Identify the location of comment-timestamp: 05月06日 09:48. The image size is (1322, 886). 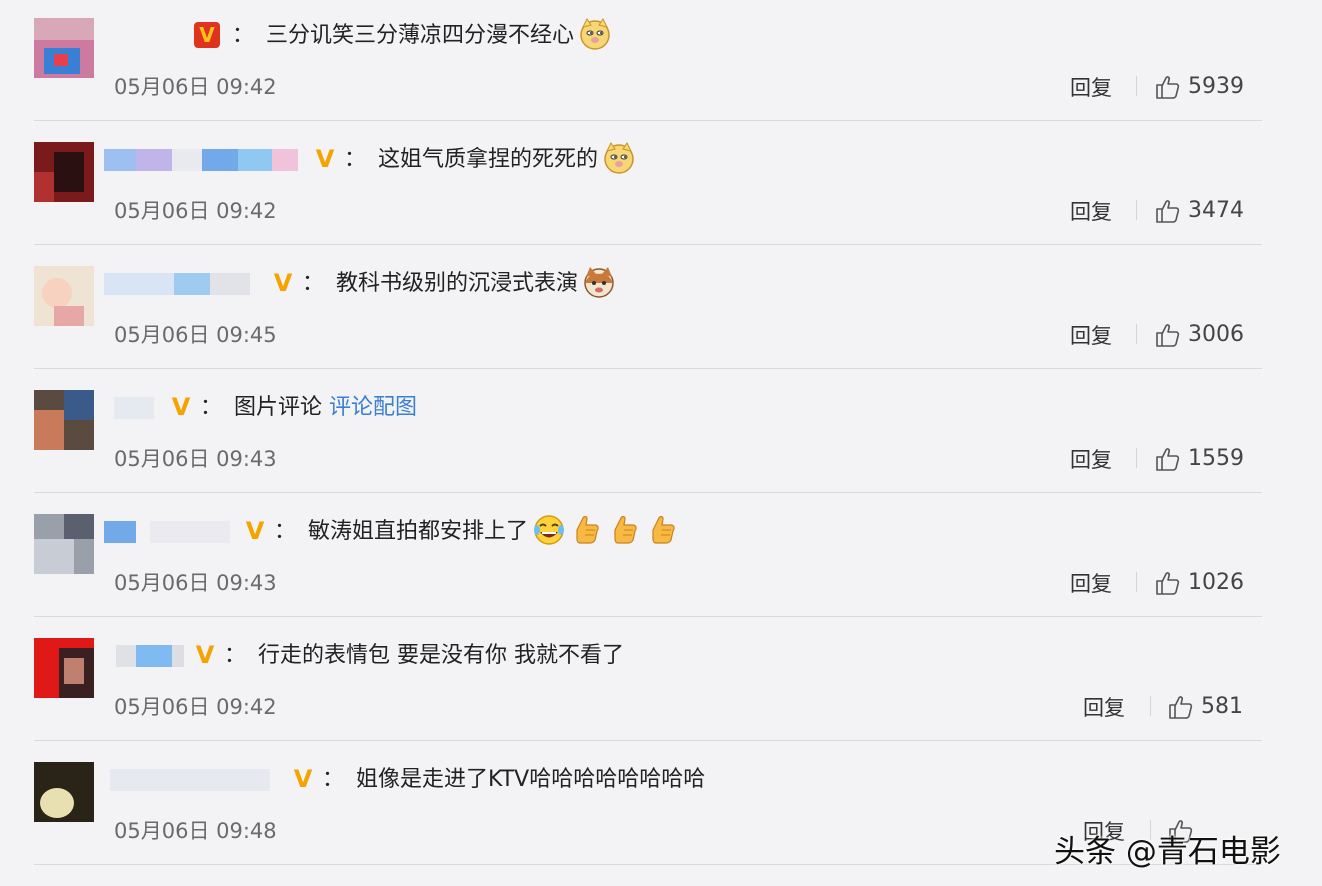
(195, 831).